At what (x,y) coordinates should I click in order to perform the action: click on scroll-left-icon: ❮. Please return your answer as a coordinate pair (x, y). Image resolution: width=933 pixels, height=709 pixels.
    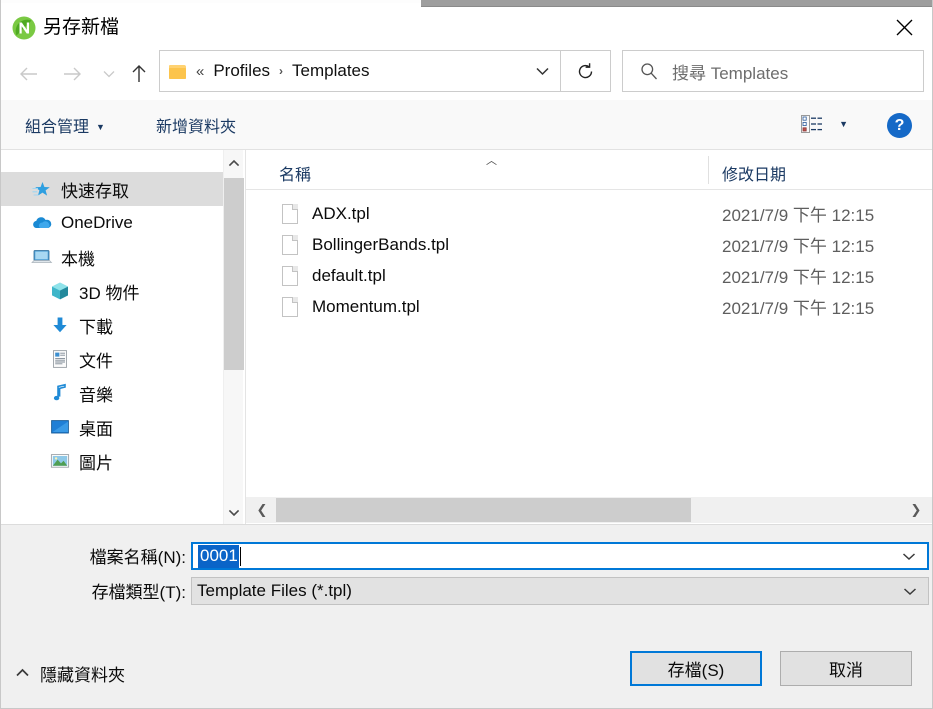
    Looking at the image, I should click on (262, 510).